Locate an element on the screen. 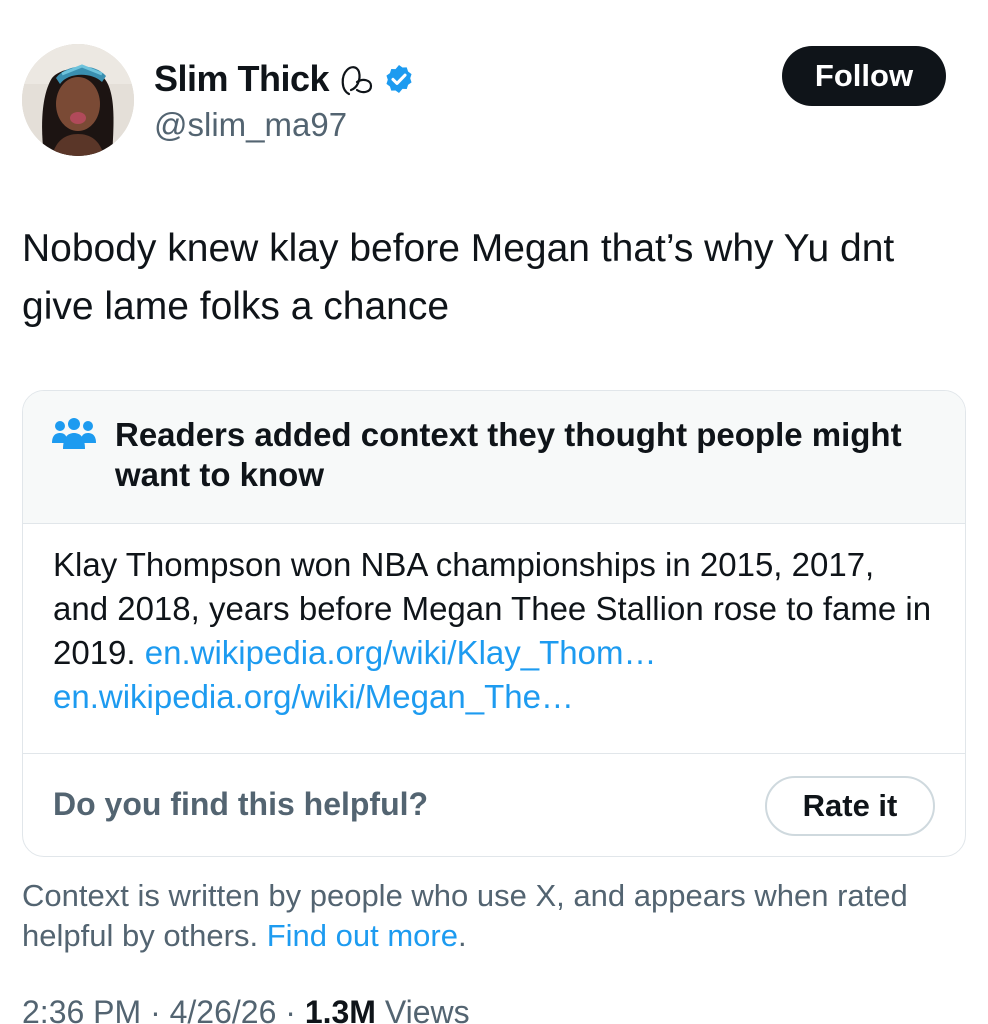 The width and height of the screenshot is (988, 1024). tweet-date: 4/26/26 is located at coordinates (223, 1009).